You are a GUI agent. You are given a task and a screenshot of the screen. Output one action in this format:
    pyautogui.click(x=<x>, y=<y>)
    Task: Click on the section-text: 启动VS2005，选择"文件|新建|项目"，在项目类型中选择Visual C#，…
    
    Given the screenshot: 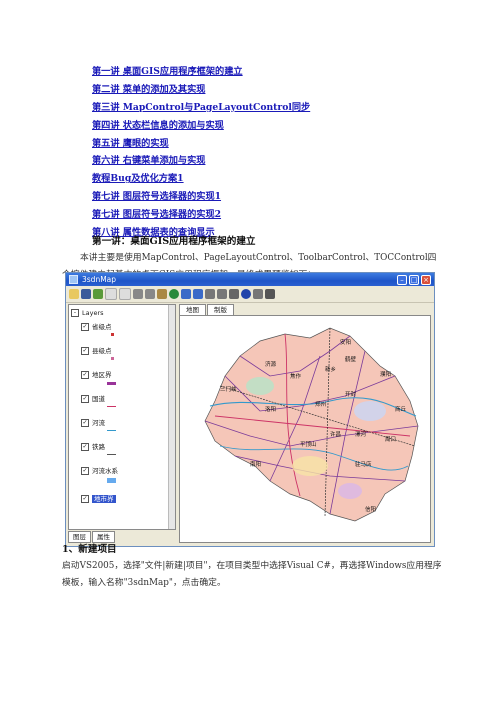 What is the action you would take?
    pyautogui.click(x=252, y=574)
    